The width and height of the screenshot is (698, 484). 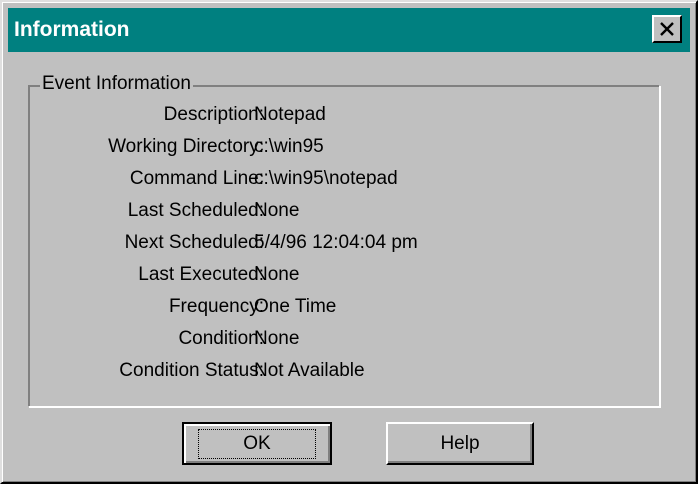 I want to click on field-label: Next Scheduled:, so click(x=194, y=242).